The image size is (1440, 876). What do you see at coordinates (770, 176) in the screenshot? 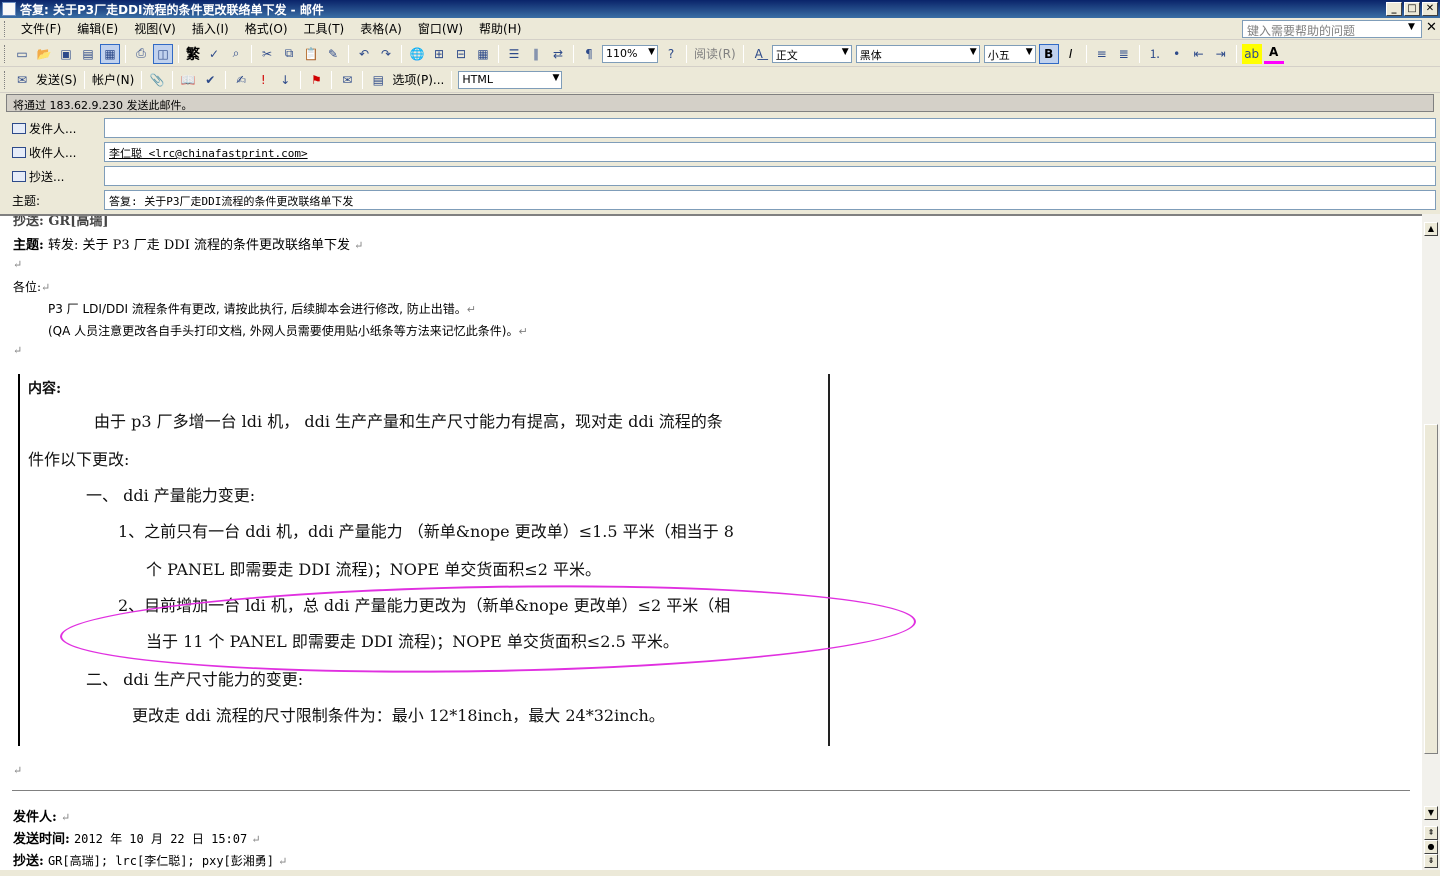
I see `cc-field` at bounding box center [770, 176].